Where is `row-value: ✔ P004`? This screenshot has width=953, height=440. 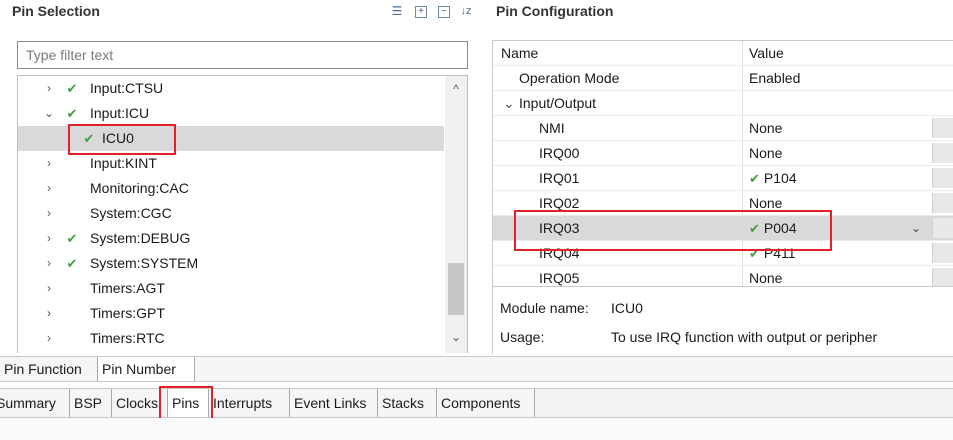 row-value: ✔ P004 is located at coordinates (773, 228).